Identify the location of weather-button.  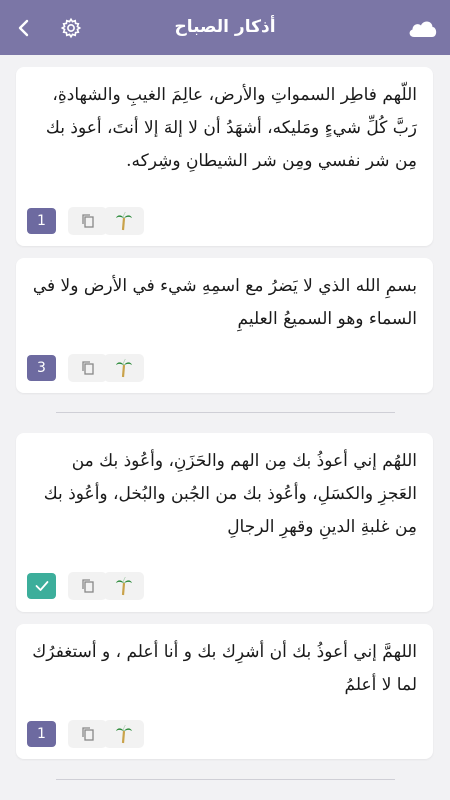
(423, 27).